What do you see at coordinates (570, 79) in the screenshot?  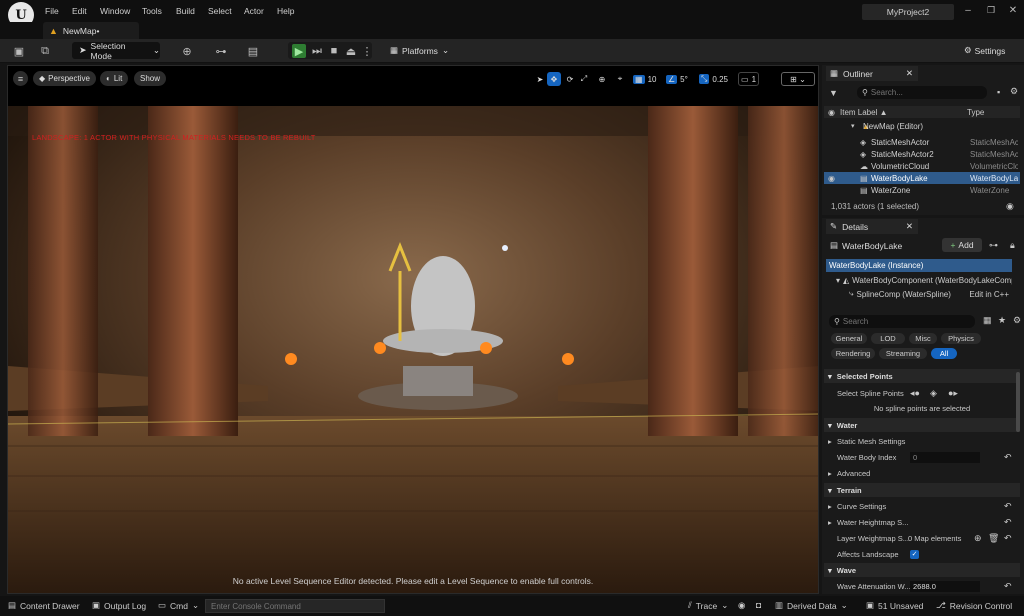 I see `rotate-tool-icon: ⟳` at bounding box center [570, 79].